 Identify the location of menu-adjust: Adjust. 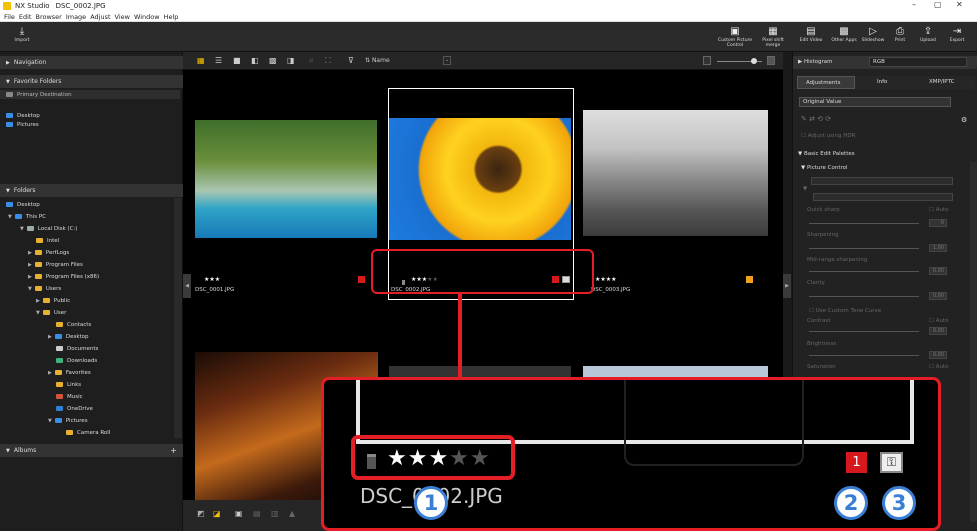
(100, 17).